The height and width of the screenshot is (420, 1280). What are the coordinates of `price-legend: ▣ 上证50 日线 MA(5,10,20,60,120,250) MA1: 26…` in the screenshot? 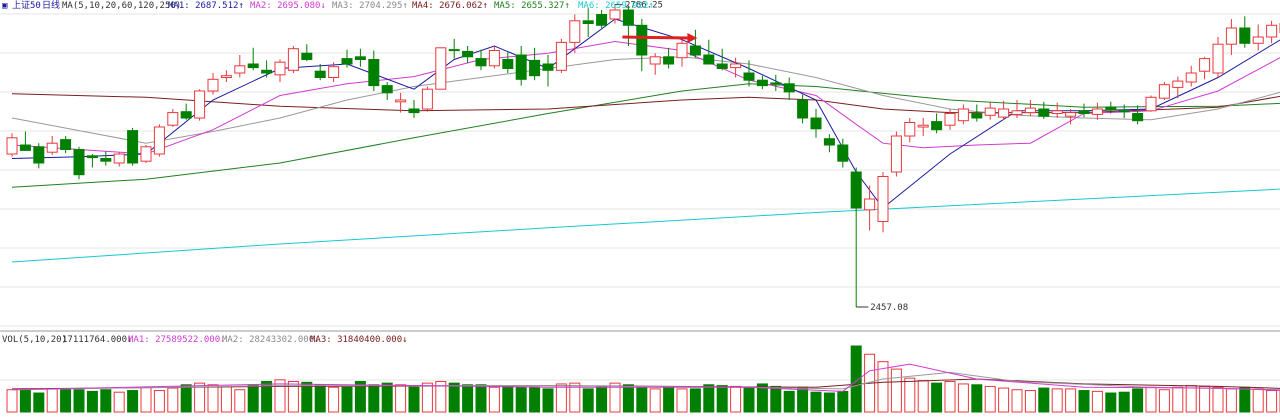 It's located at (328, 5).